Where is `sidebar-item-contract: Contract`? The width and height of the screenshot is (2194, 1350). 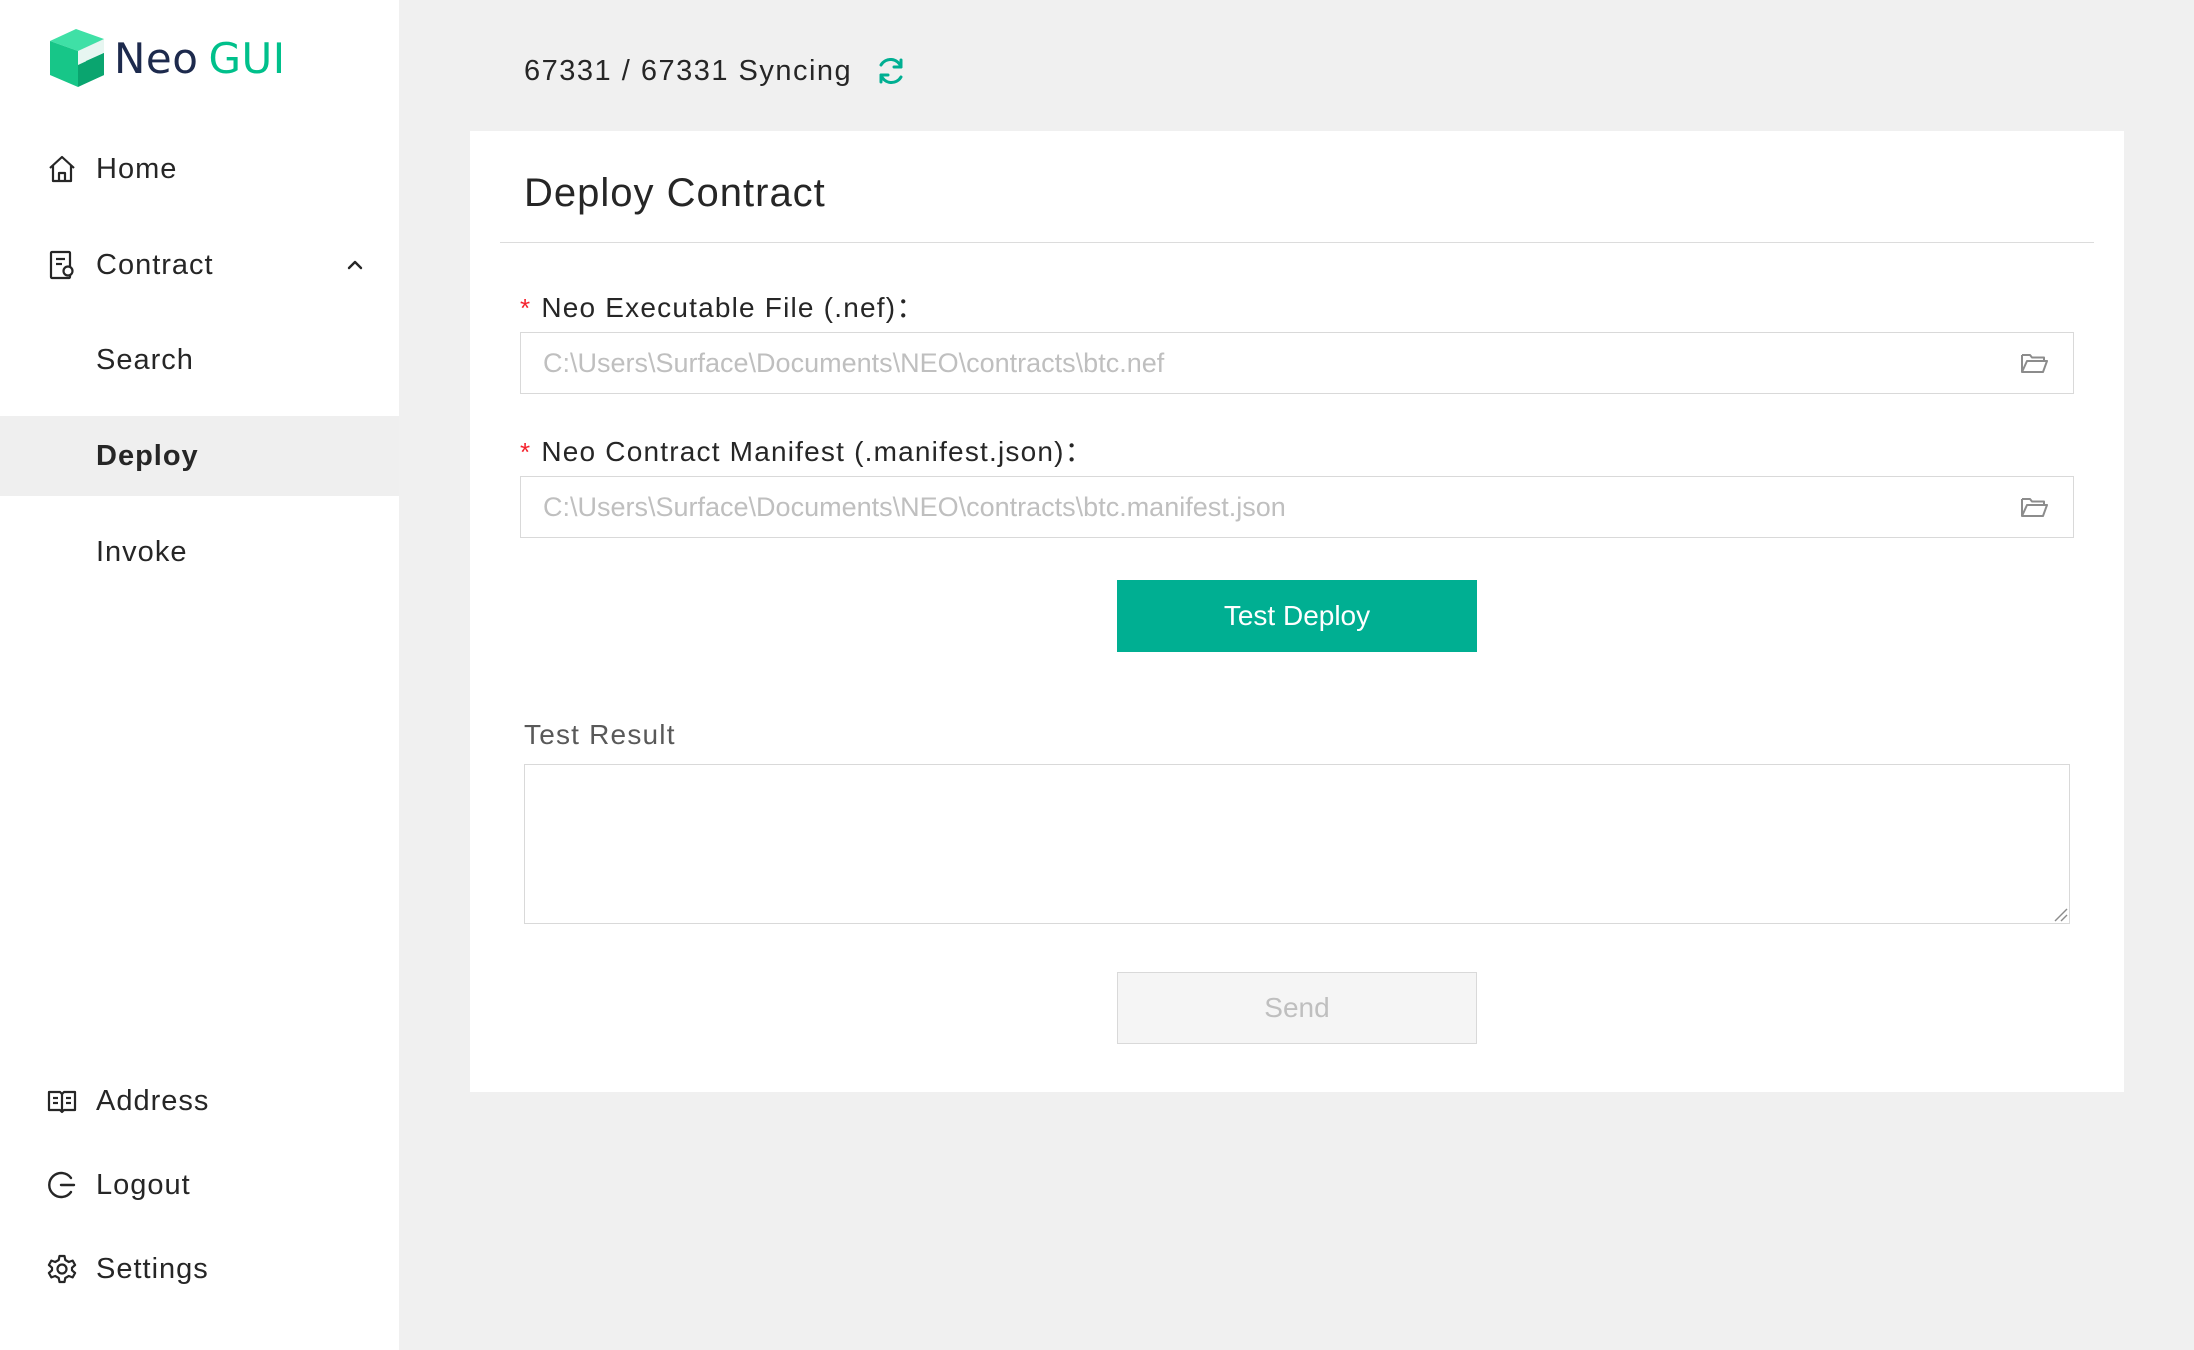
sidebar-item-contract: Contract is located at coordinates (199, 265).